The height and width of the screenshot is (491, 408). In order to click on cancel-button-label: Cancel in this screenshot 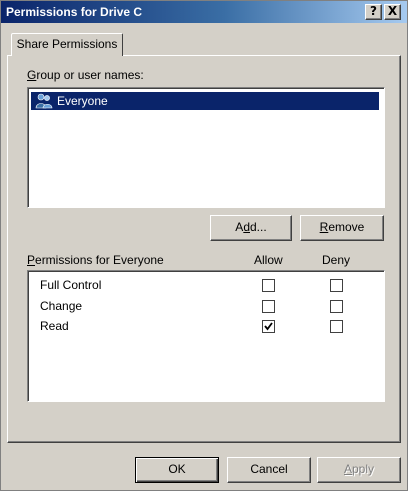, I will do `click(269, 469)`.